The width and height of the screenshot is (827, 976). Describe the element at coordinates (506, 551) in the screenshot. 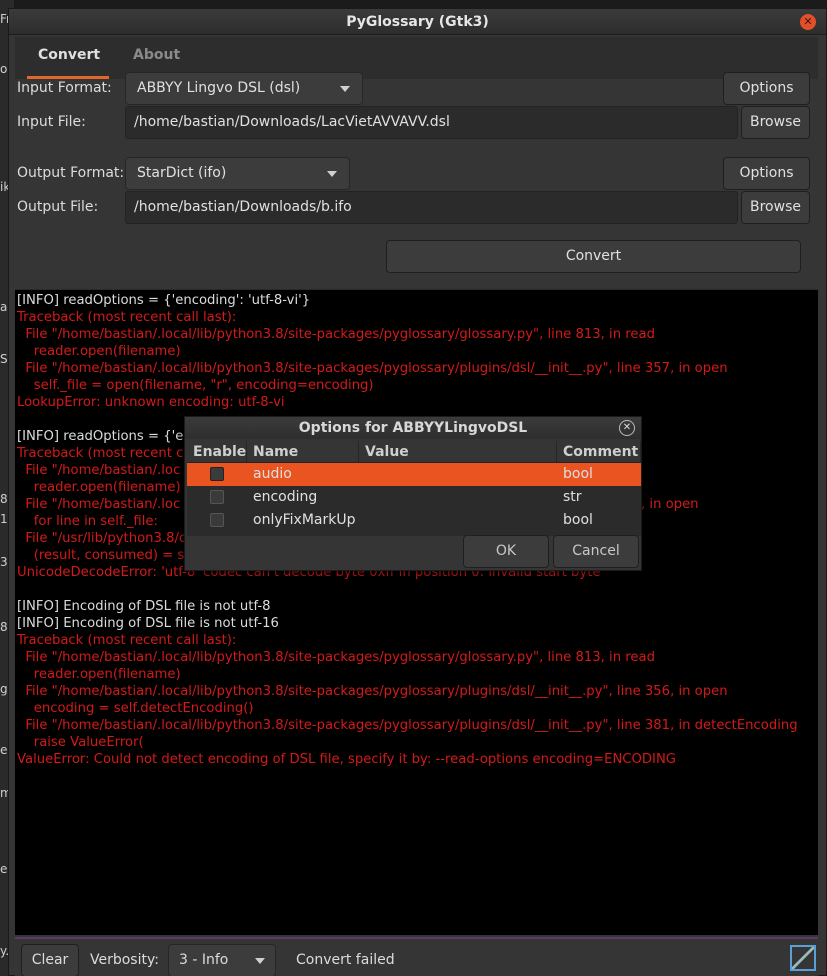

I see `ok-button: OK` at that location.